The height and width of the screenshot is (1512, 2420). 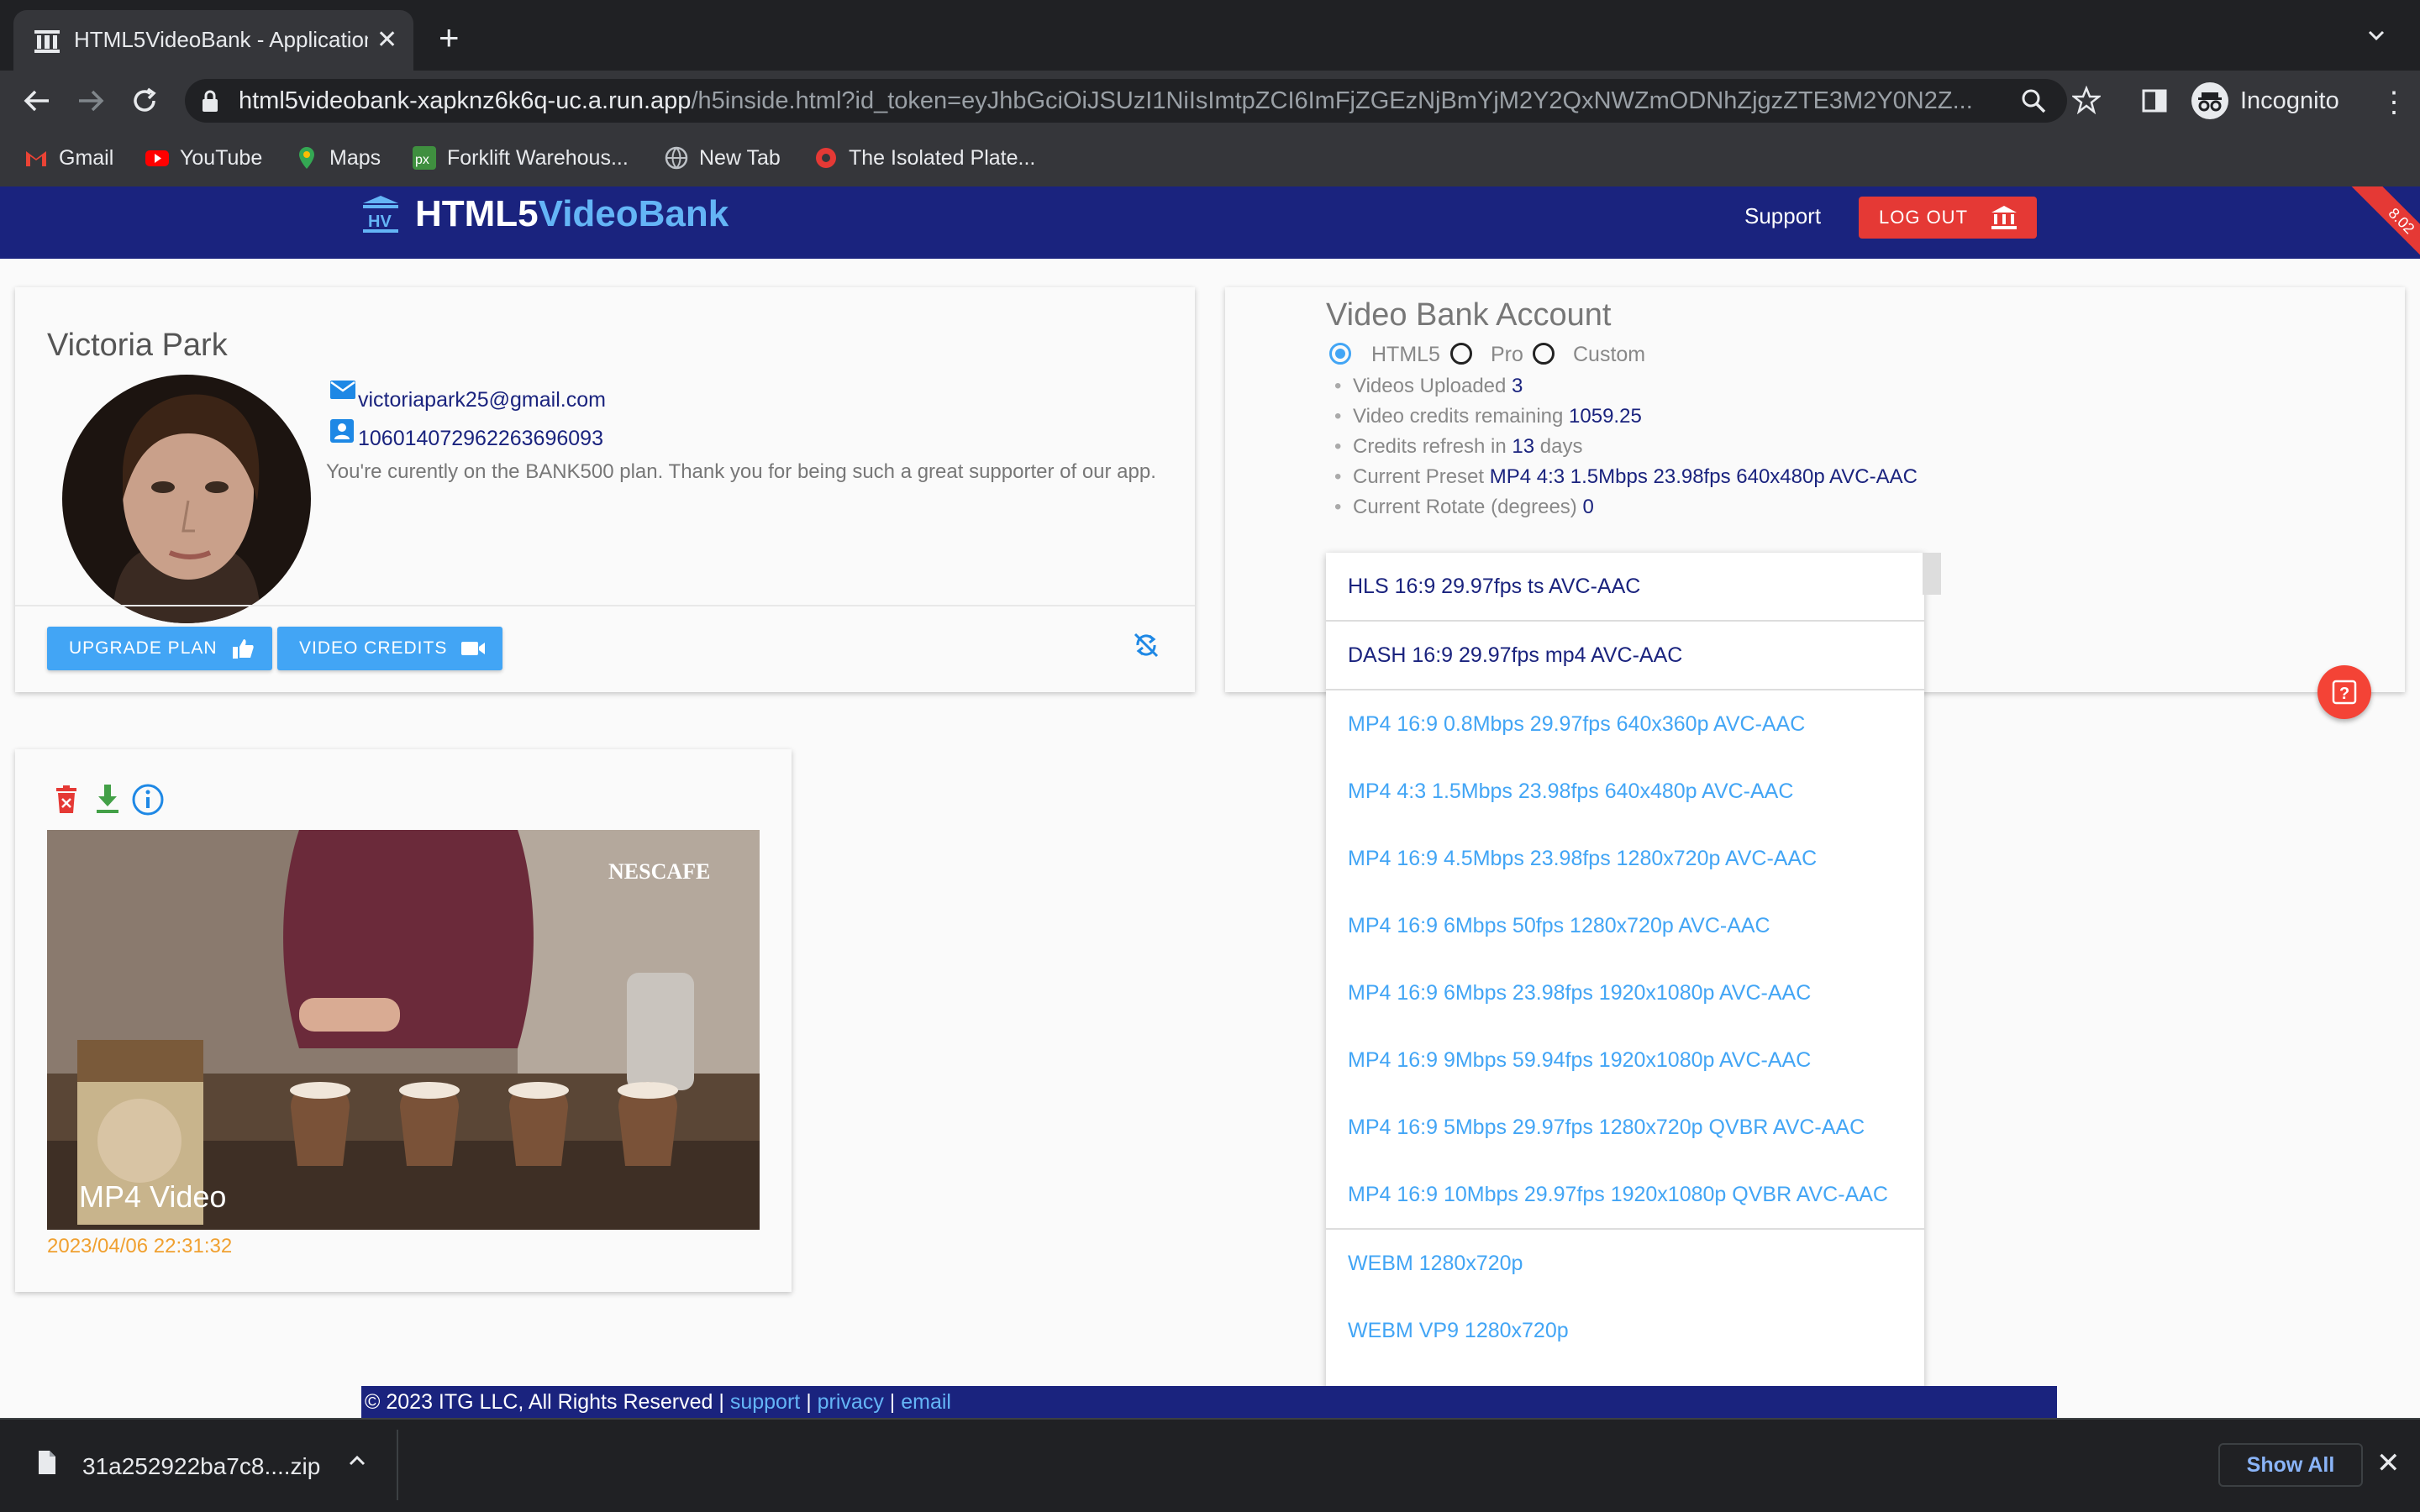 What do you see at coordinates (1544, 354) in the screenshot?
I see `plan-radio-custom` at bounding box center [1544, 354].